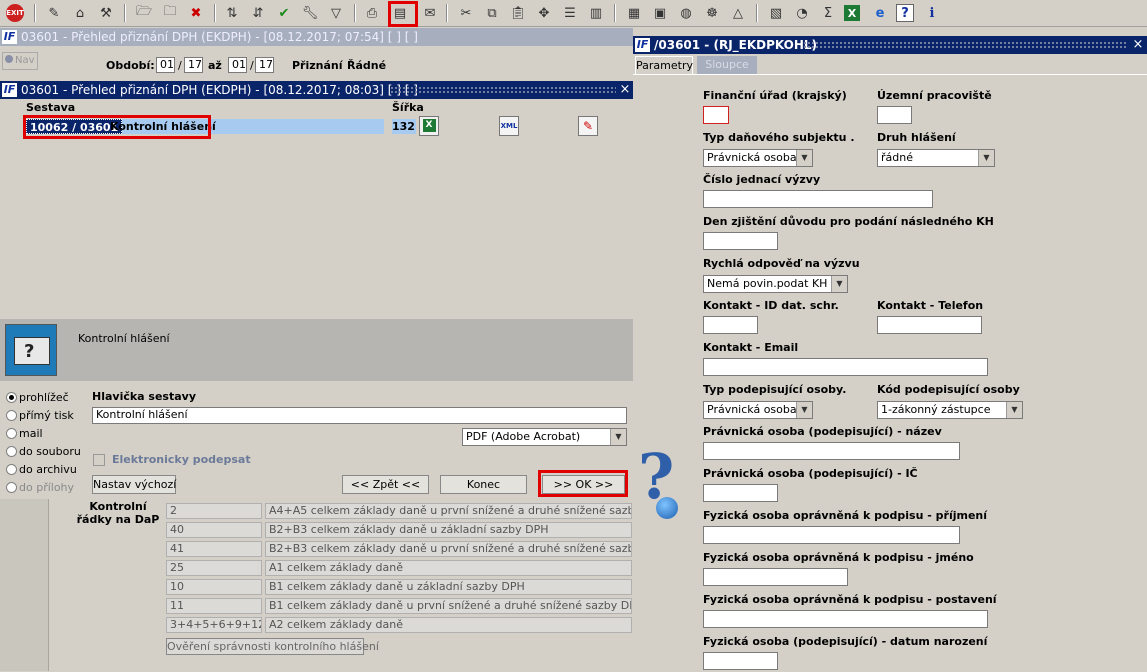 This screenshot has width=1147, height=672. What do you see at coordinates (448, 568) in the screenshot?
I see `control-line-description: A1 celkem základy daně` at bounding box center [448, 568].